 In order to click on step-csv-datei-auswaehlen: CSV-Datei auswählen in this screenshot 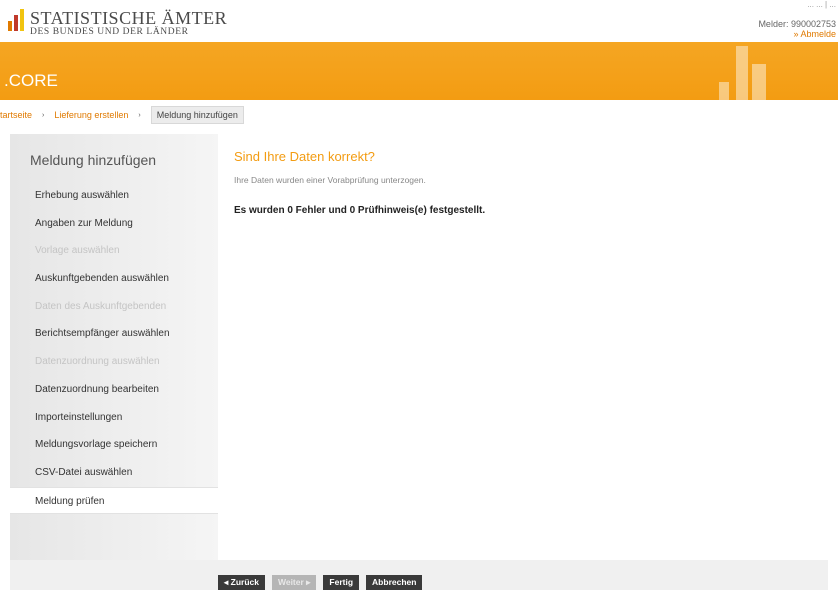, I will do `click(114, 473)`.